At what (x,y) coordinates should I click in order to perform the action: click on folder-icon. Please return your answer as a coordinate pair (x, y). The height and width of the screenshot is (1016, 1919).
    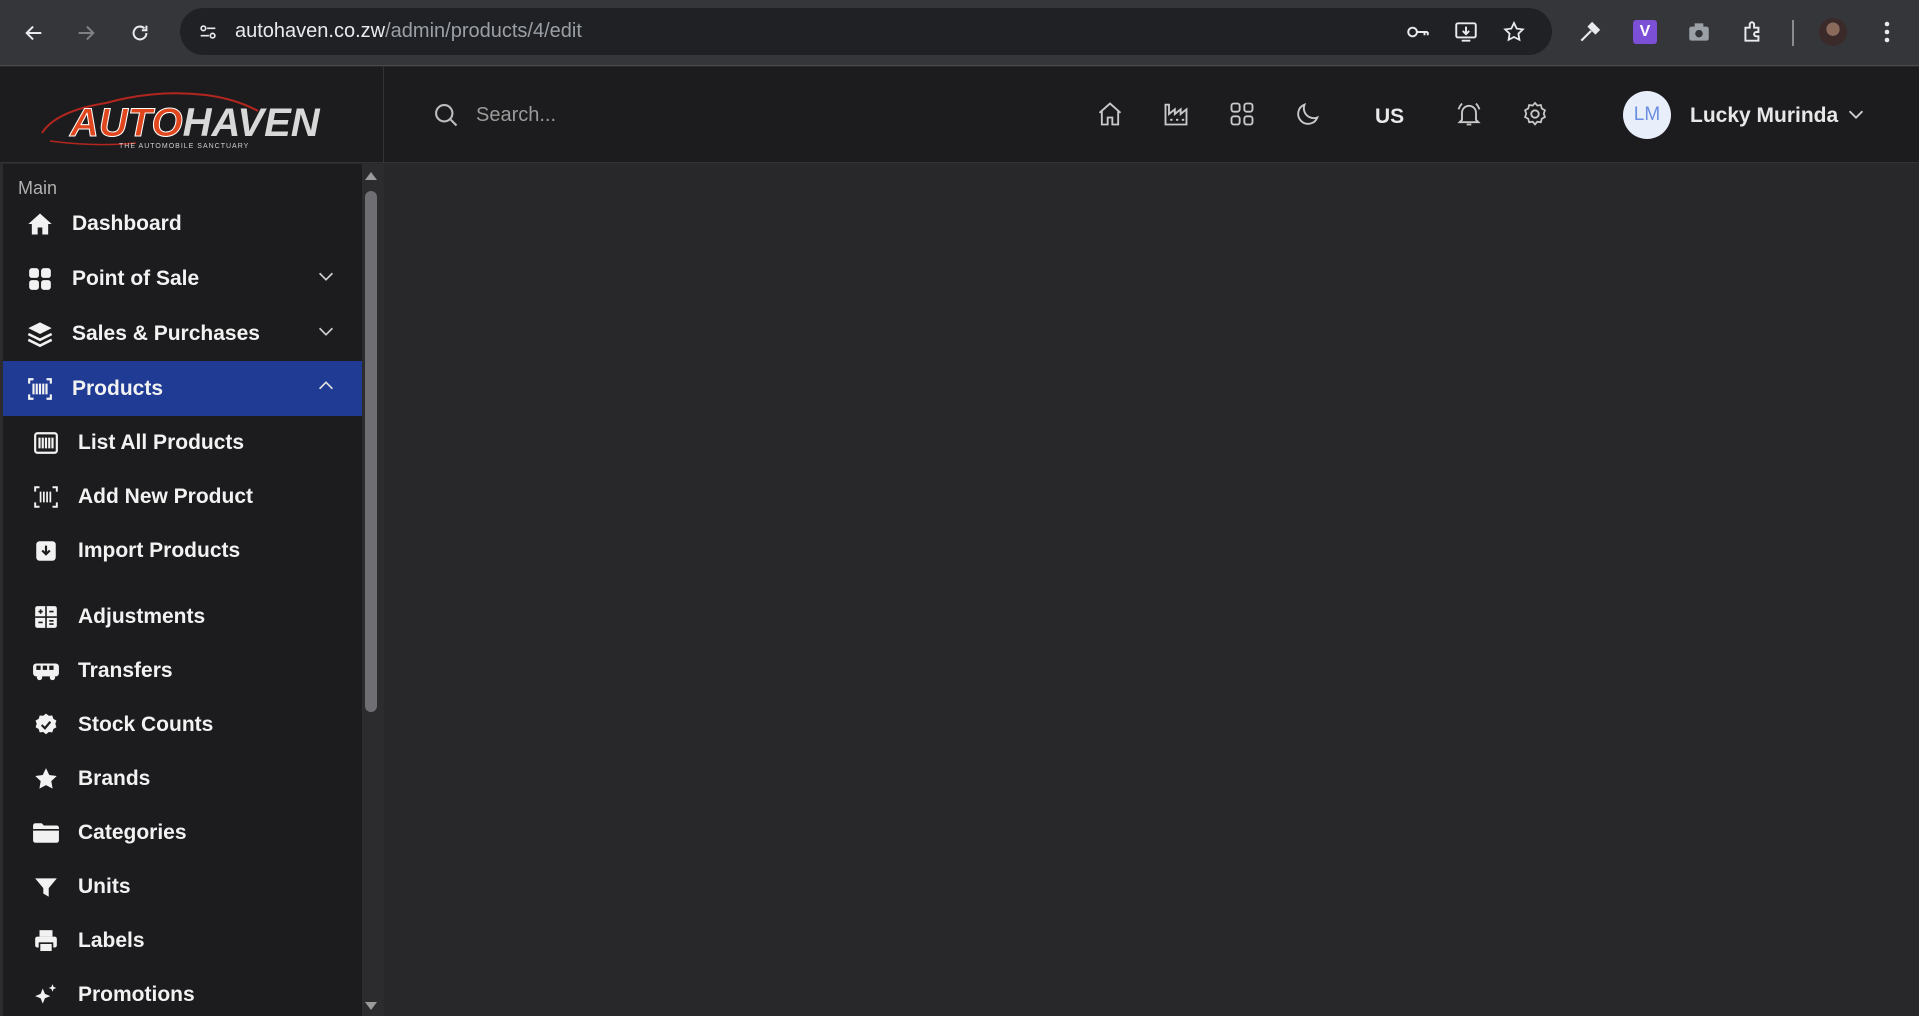
    Looking at the image, I should click on (46, 833).